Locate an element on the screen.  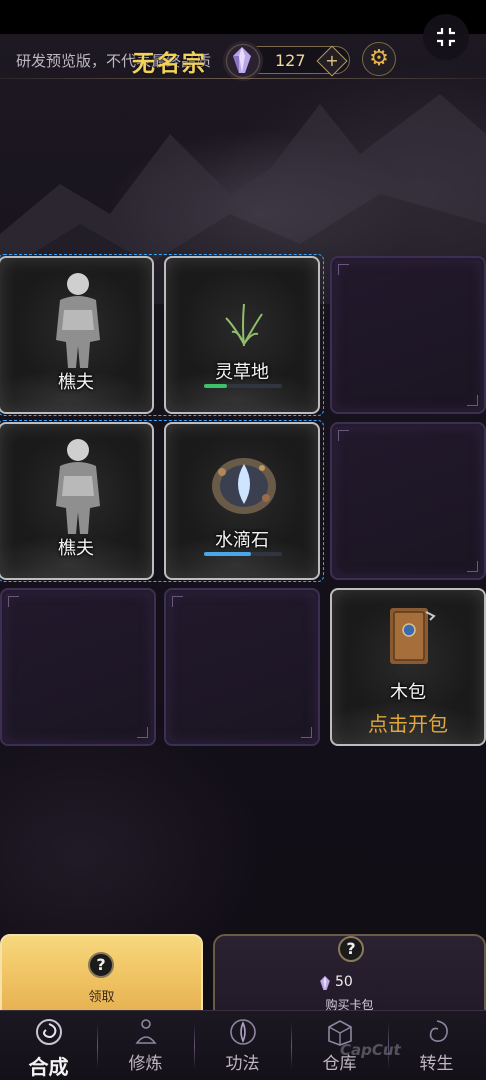
lotus-icon is located at coordinates (243, 1032).